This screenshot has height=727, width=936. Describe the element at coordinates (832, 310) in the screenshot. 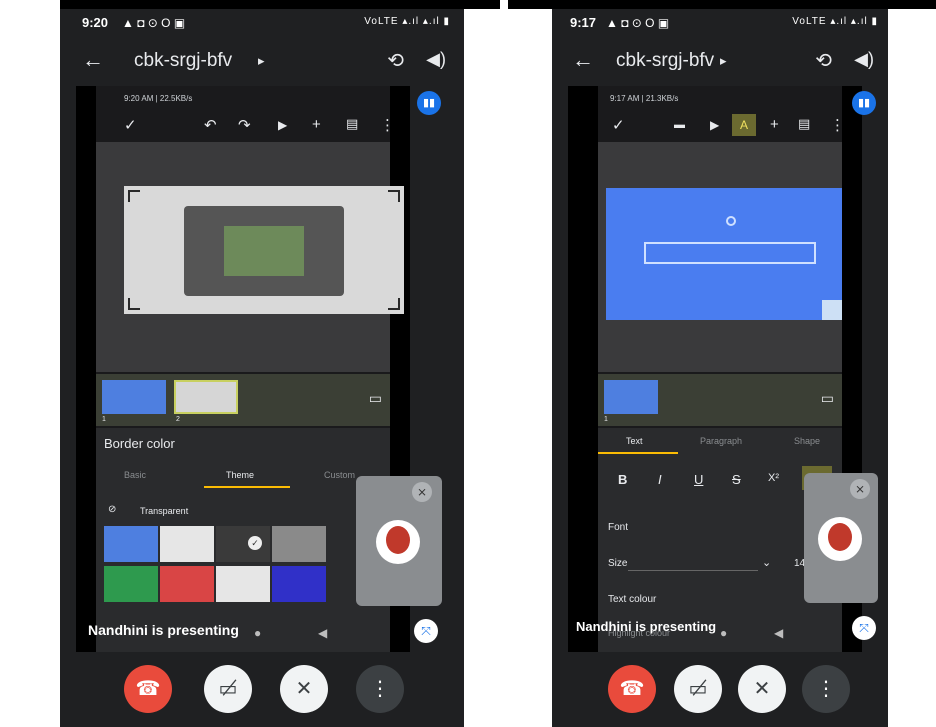

I see `corner-fold` at that location.